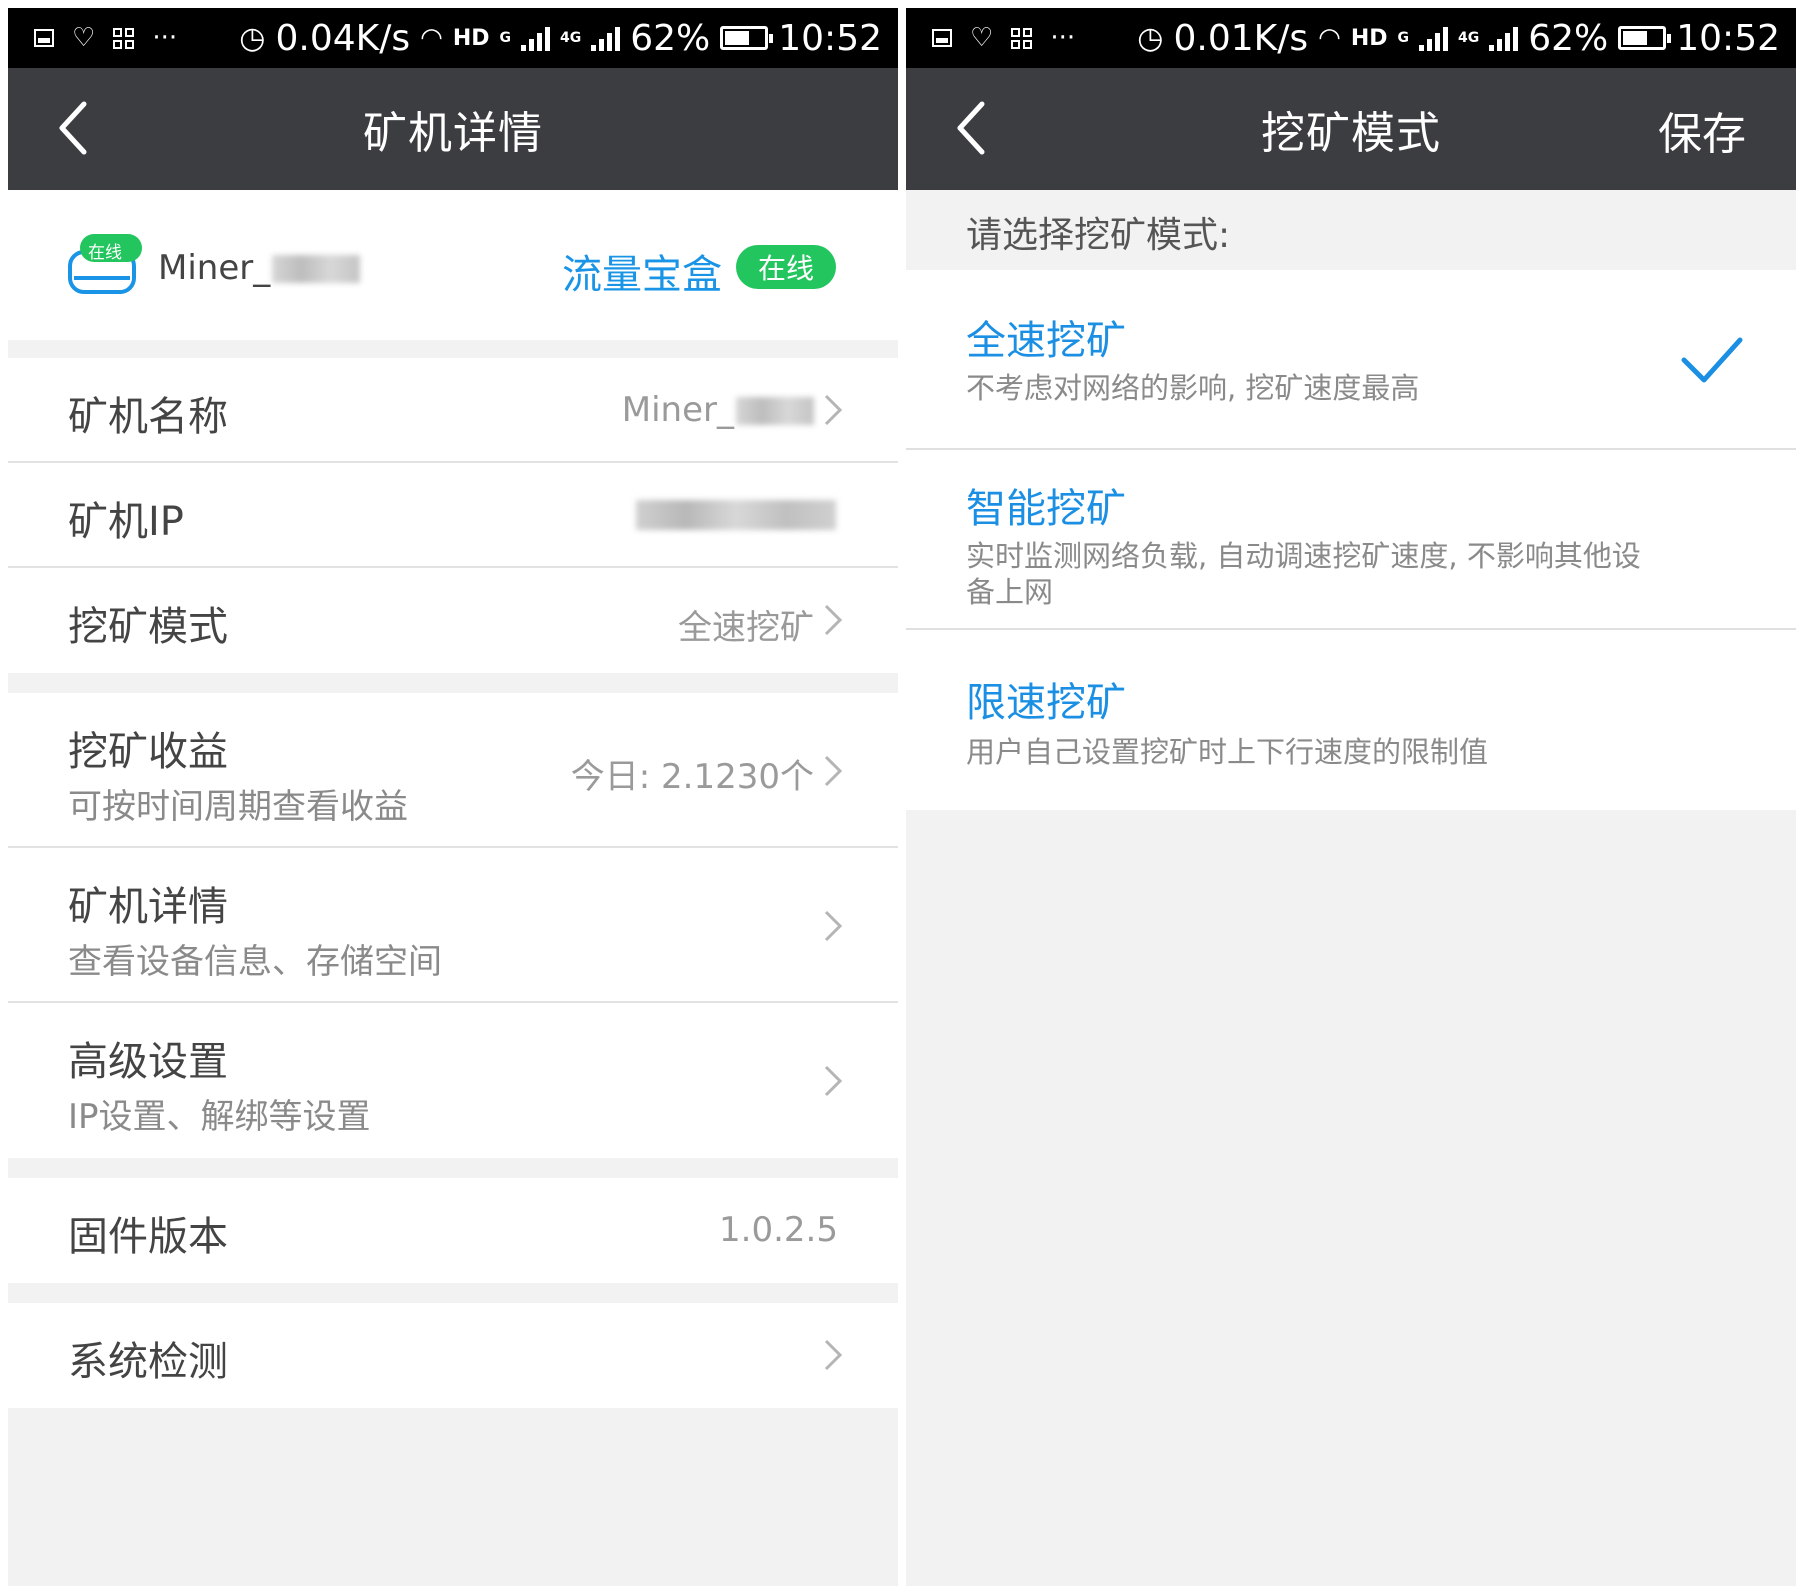 This screenshot has height=1594, width=1800. What do you see at coordinates (453, 770) in the screenshot?
I see `row-mining-earnings: 挖矿收益 可按时间周期查看收益 今日: 2.1230个` at bounding box center [453, 770].